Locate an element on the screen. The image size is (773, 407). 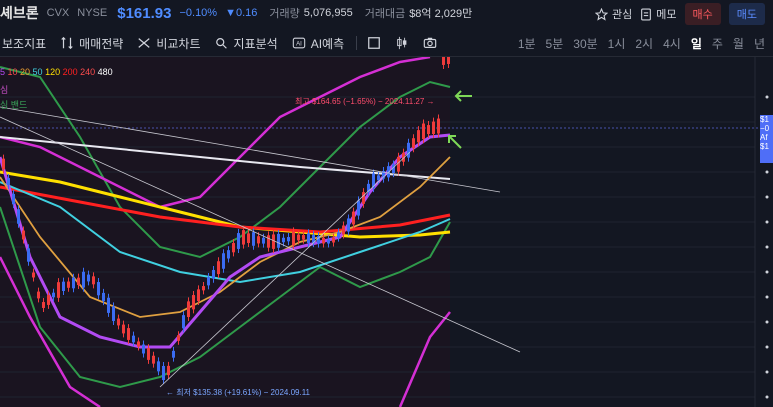
ai-predict-button: AI AI예측 is located at coordinates (318, 43).